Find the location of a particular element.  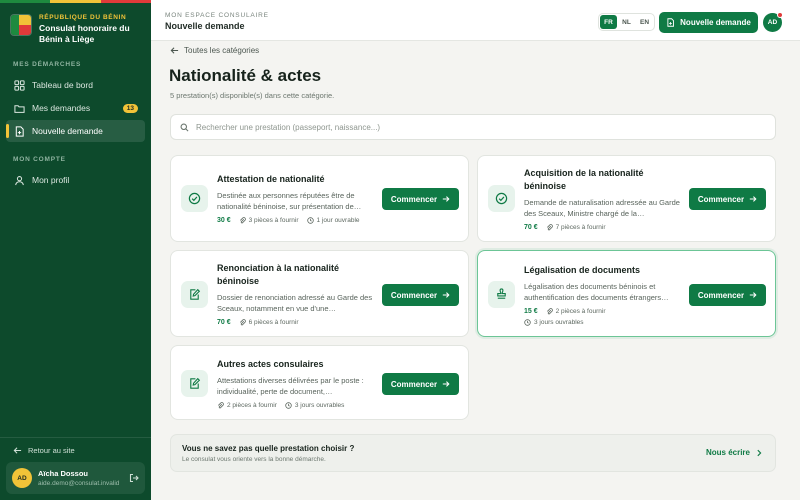

lang-en: EN is located at coordinates (644, 22).